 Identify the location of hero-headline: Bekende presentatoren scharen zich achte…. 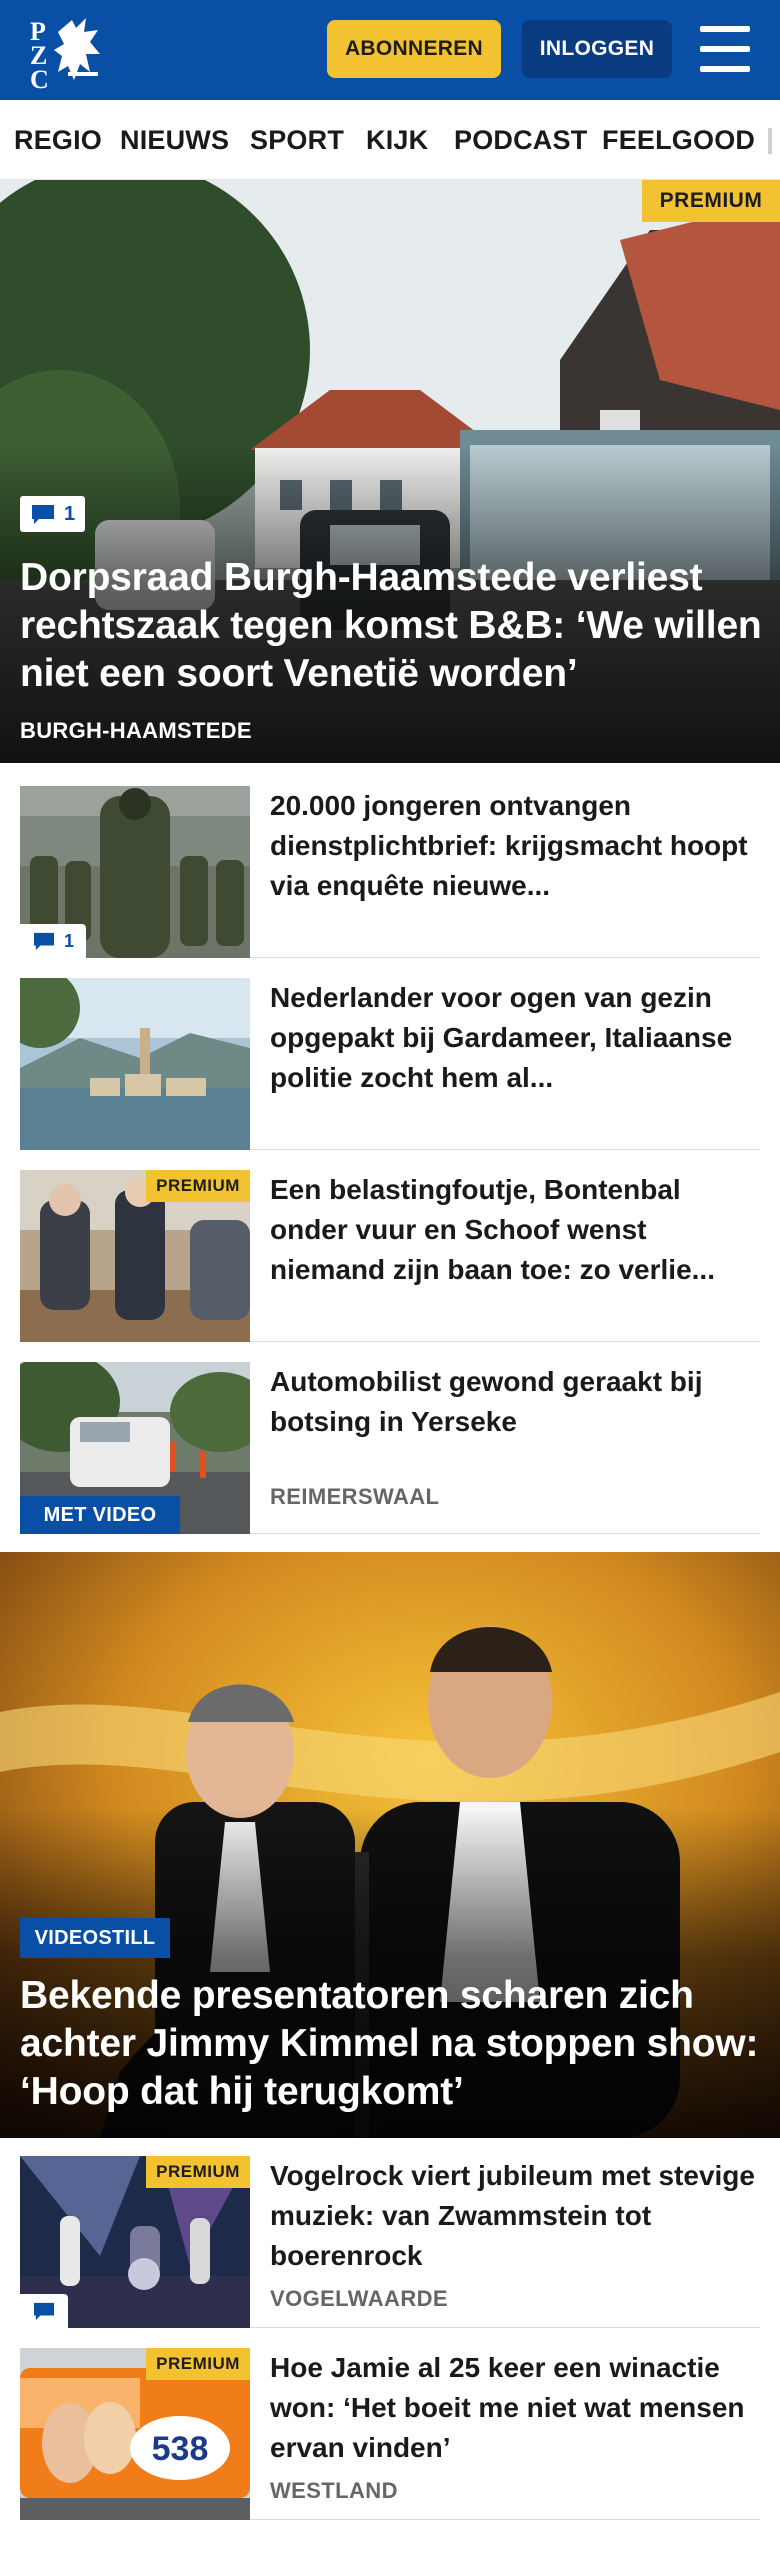
(395, 2044).